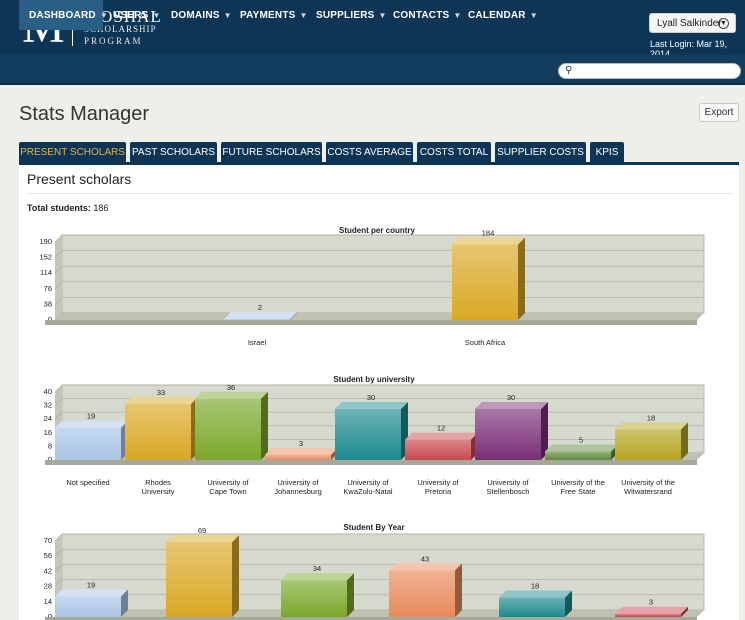  Describe the element at coordinates (48, 432) in the screenshot. I see `y-tick-label: 16` at that location.